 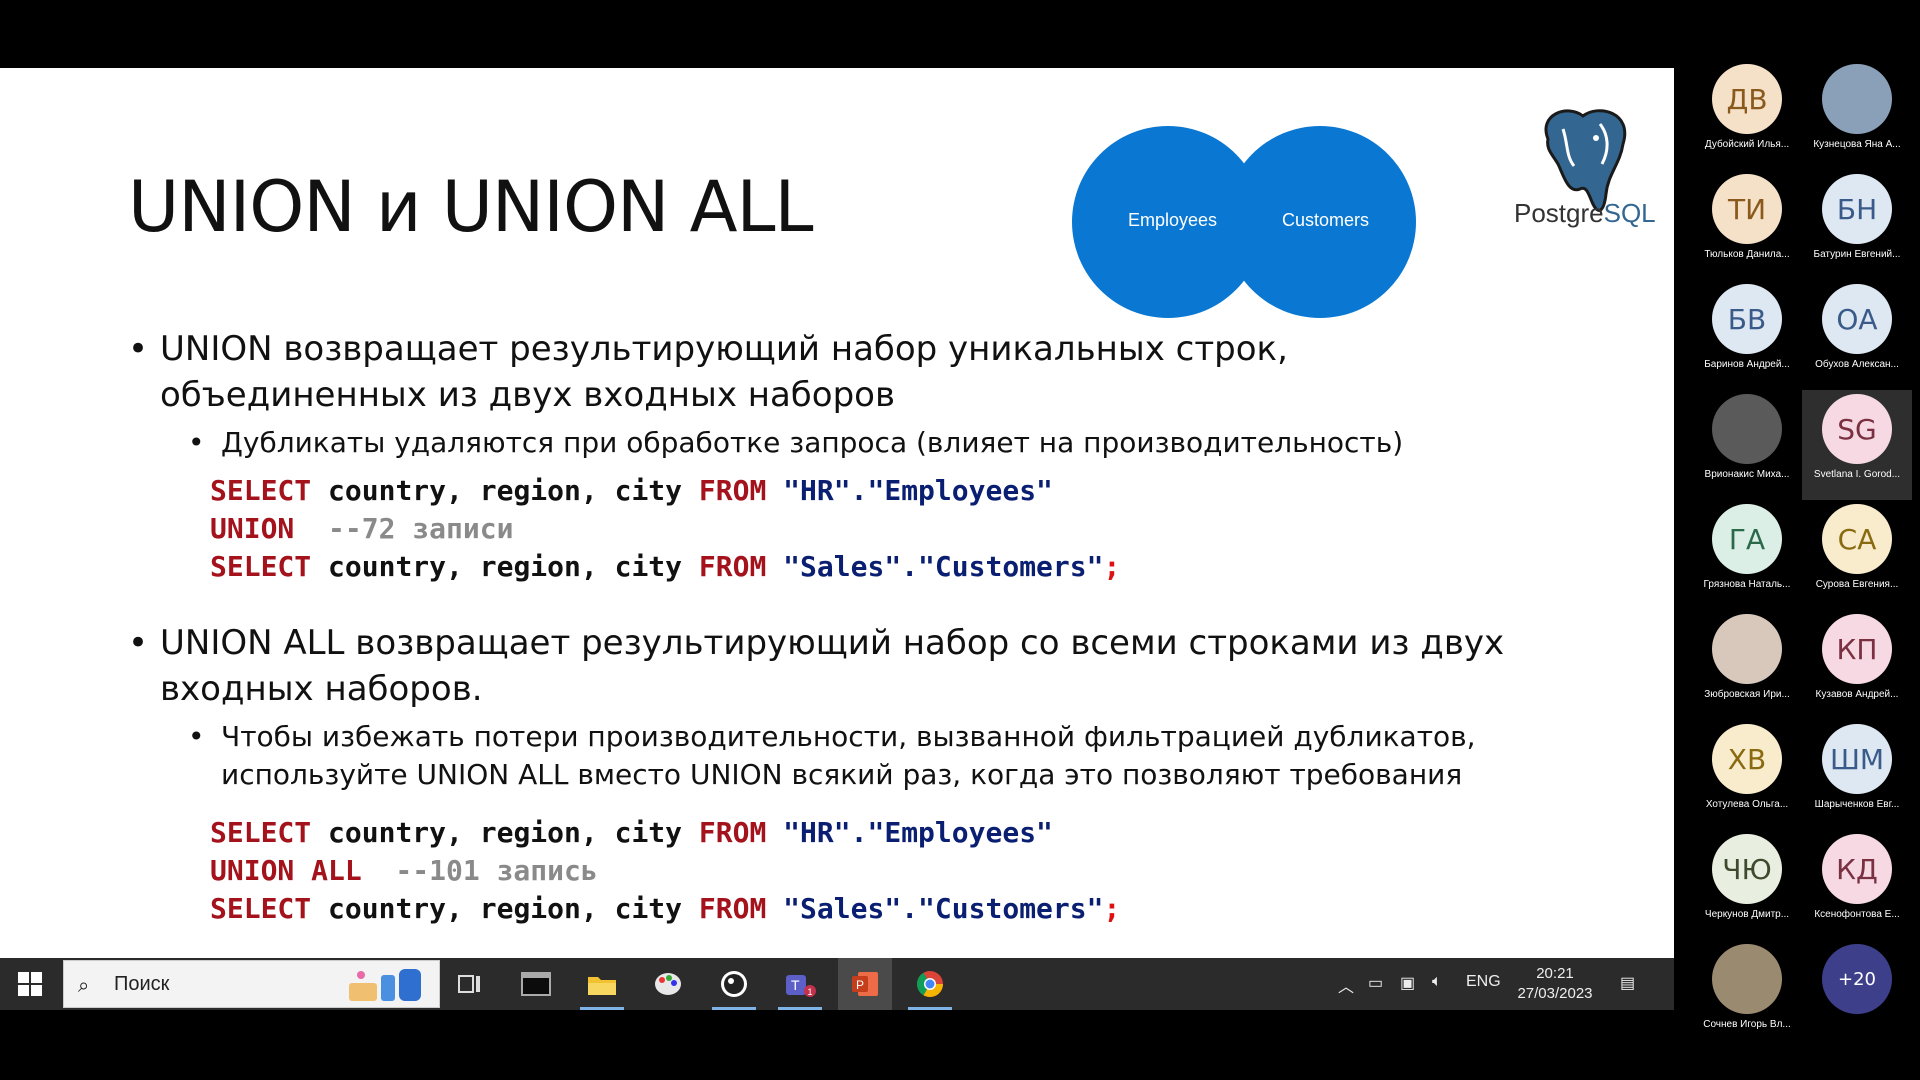 What do you see at coordinates (930, 988) in the screenshot?
I see `chrome-icon` at bounding box center [930, 988].